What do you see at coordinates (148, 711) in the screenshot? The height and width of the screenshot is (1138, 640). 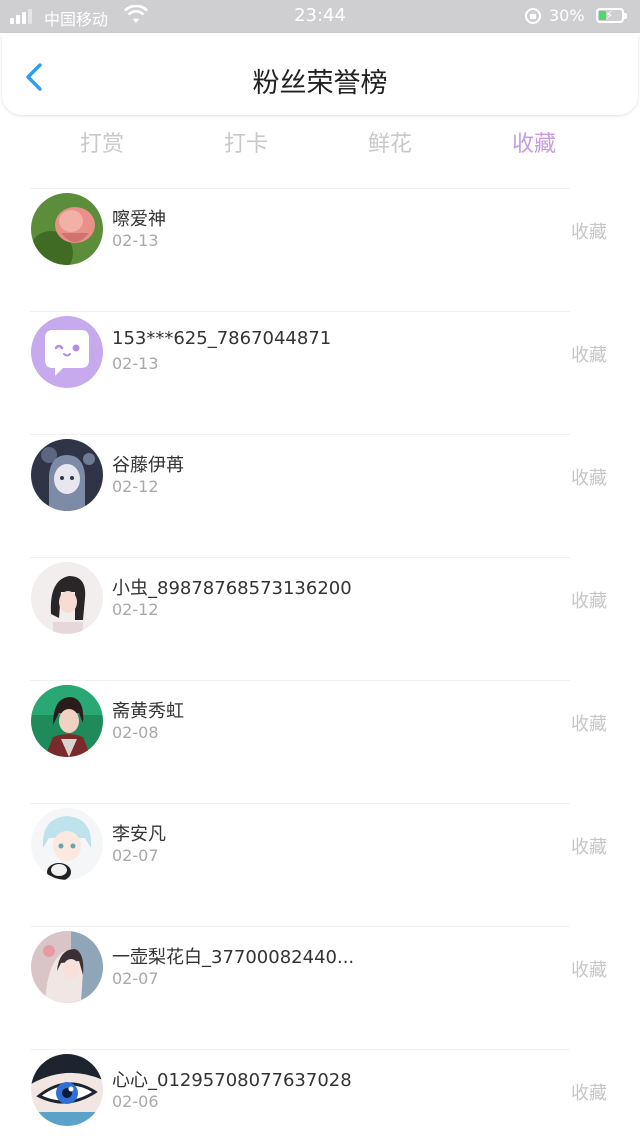 I see `user-name: 斋黄秀虹` at bounding box center [148, 711].